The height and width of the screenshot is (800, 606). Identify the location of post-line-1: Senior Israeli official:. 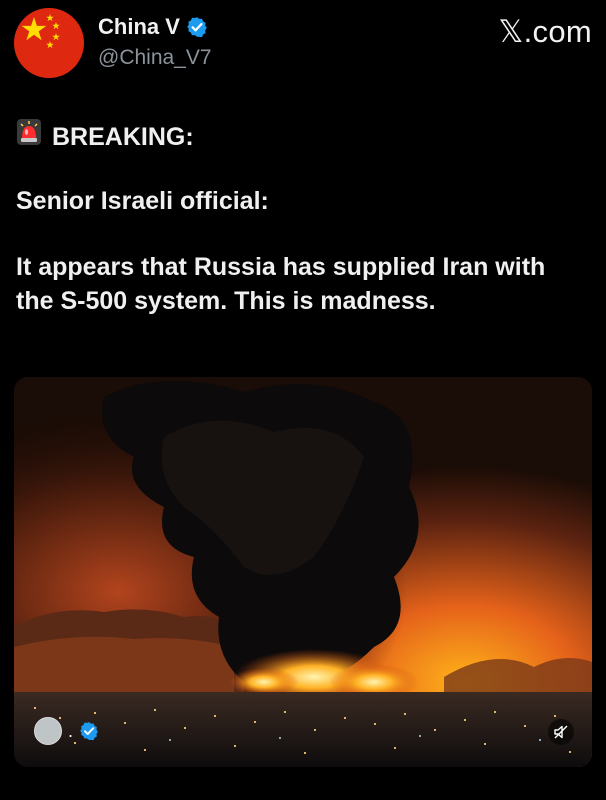
(142, 201).